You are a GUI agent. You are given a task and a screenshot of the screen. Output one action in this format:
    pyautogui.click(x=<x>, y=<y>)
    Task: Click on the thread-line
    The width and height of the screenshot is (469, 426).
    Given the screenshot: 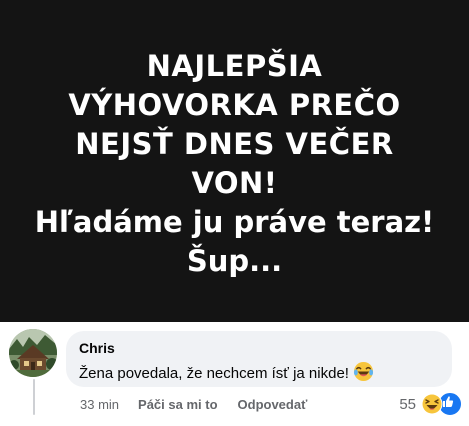 What is the action you would take?
    pyautogui.click(x=34, y=397)
    